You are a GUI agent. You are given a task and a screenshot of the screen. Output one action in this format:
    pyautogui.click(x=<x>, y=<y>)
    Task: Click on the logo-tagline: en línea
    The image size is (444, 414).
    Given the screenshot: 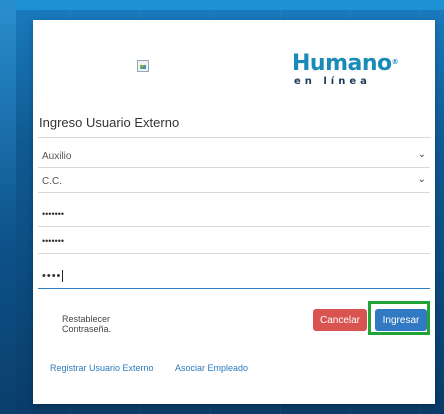 What is the action you would take?
    pyautogui.click(x=332, y=81)
    